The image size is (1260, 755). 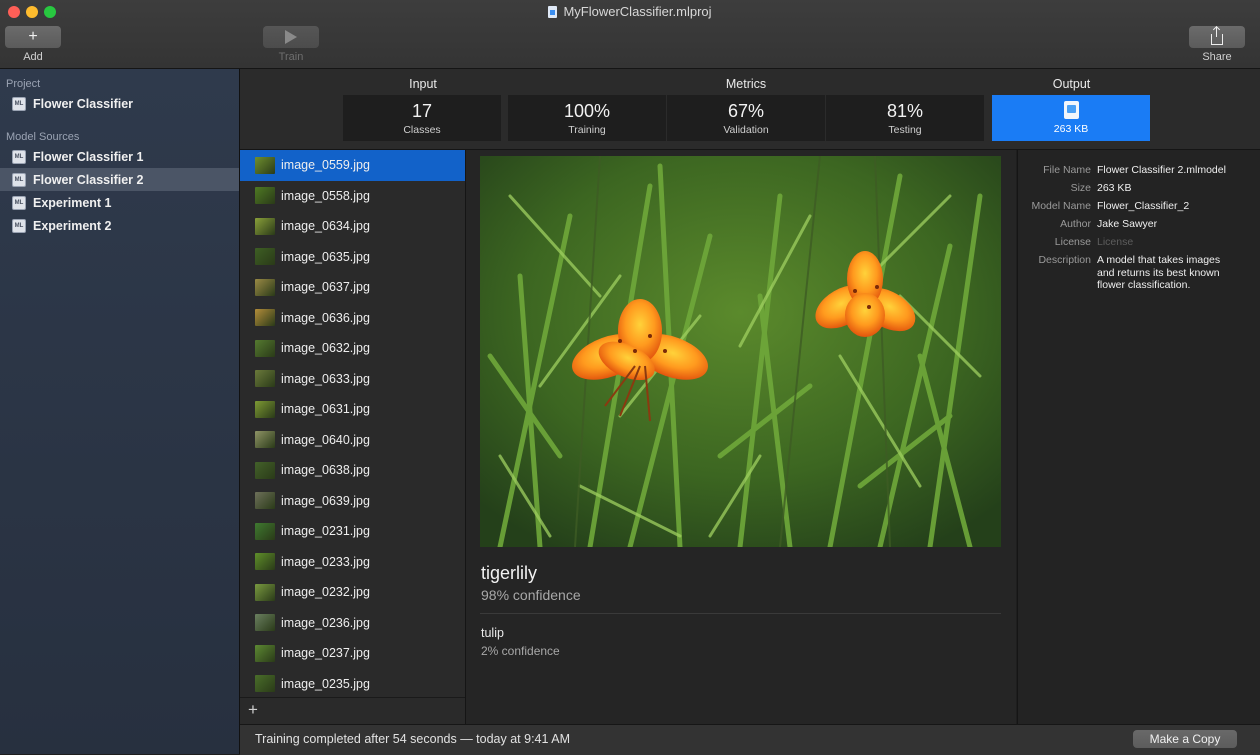 I want to click on file-name: image_0233.jpg, so click(x=325, y=561).